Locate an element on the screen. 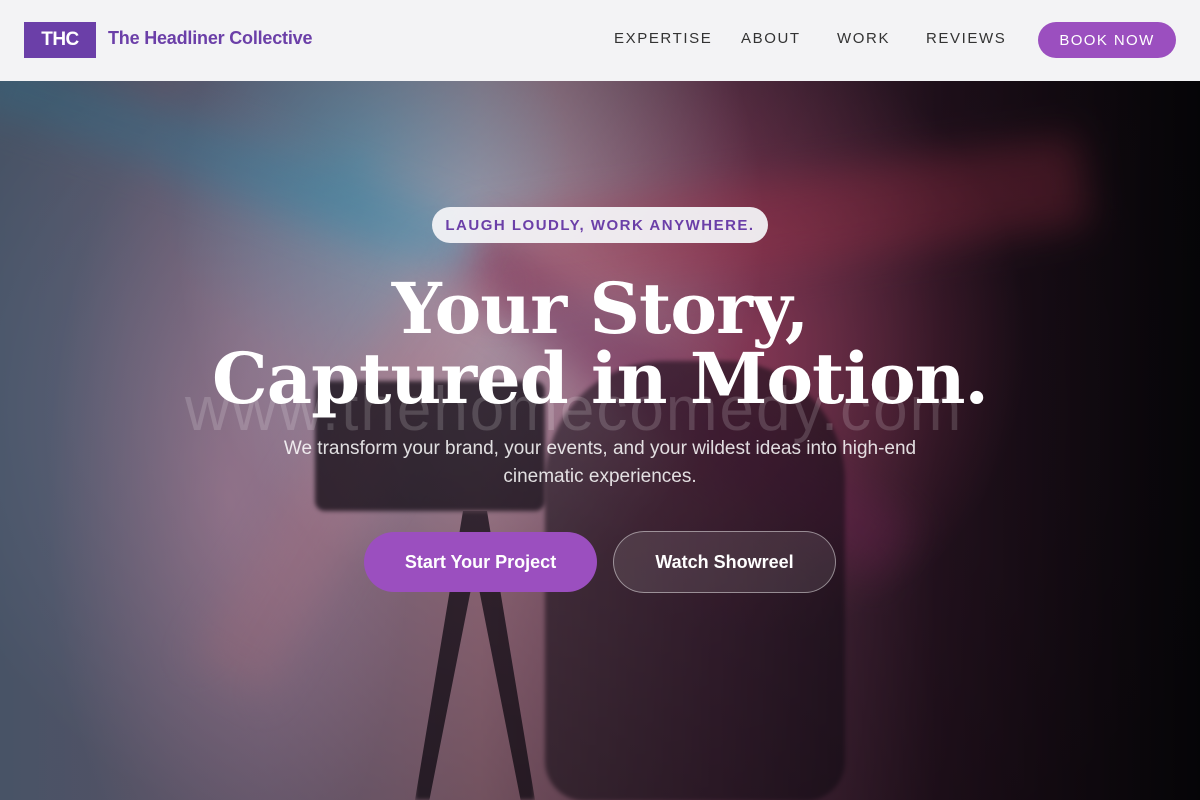  nav-link-reviews: REVIEWS is located at coordinates (966, 38).